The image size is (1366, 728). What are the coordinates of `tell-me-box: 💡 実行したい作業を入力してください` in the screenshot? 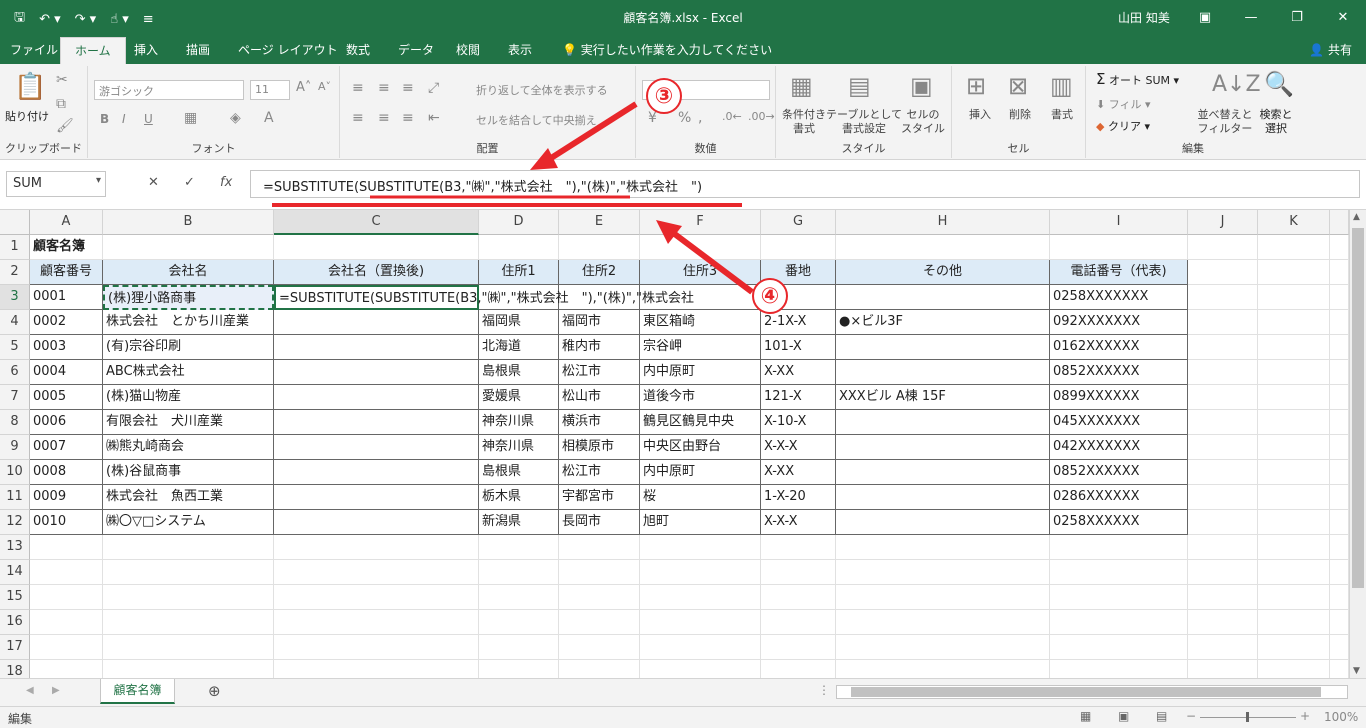 It's located at (667, 49).